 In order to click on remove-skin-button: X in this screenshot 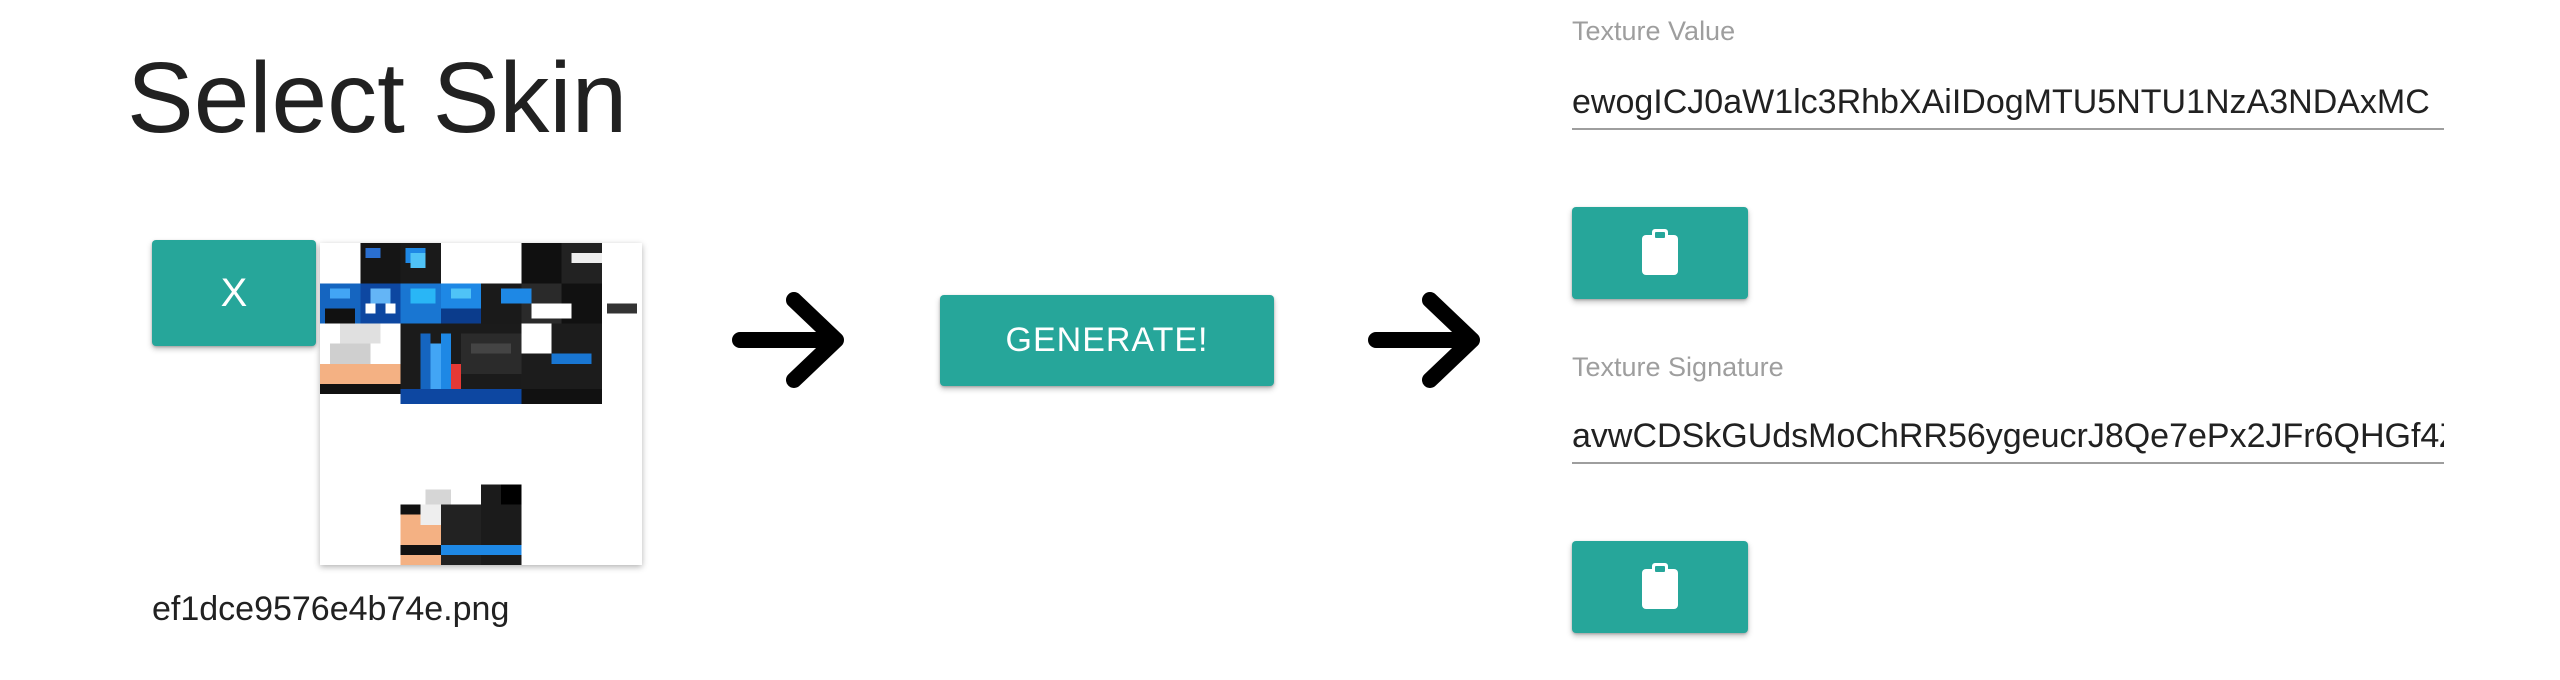, I will do `click(234, 293)`.